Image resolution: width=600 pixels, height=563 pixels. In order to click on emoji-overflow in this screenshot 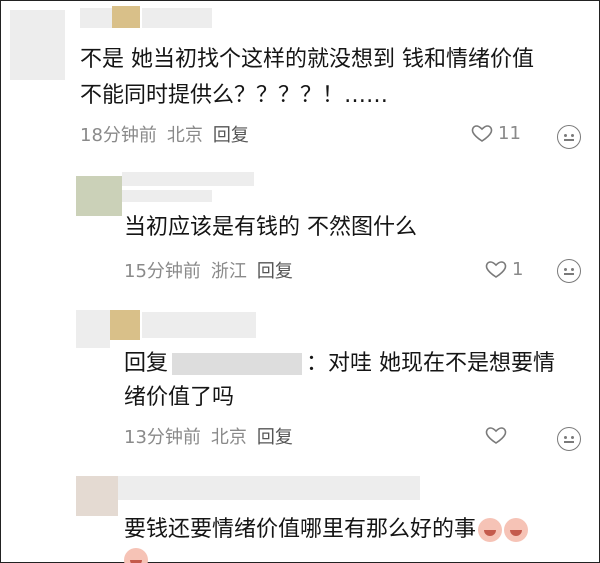, I will do `click(136, 555)`.